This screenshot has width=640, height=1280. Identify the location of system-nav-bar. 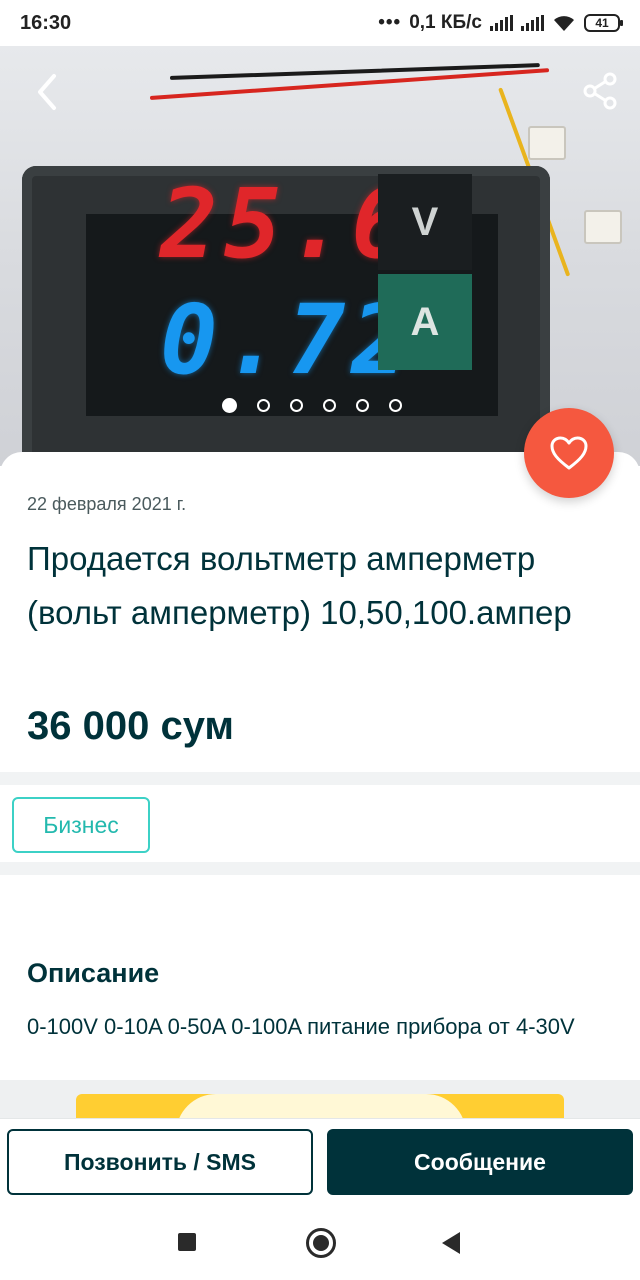
(320, 1242).